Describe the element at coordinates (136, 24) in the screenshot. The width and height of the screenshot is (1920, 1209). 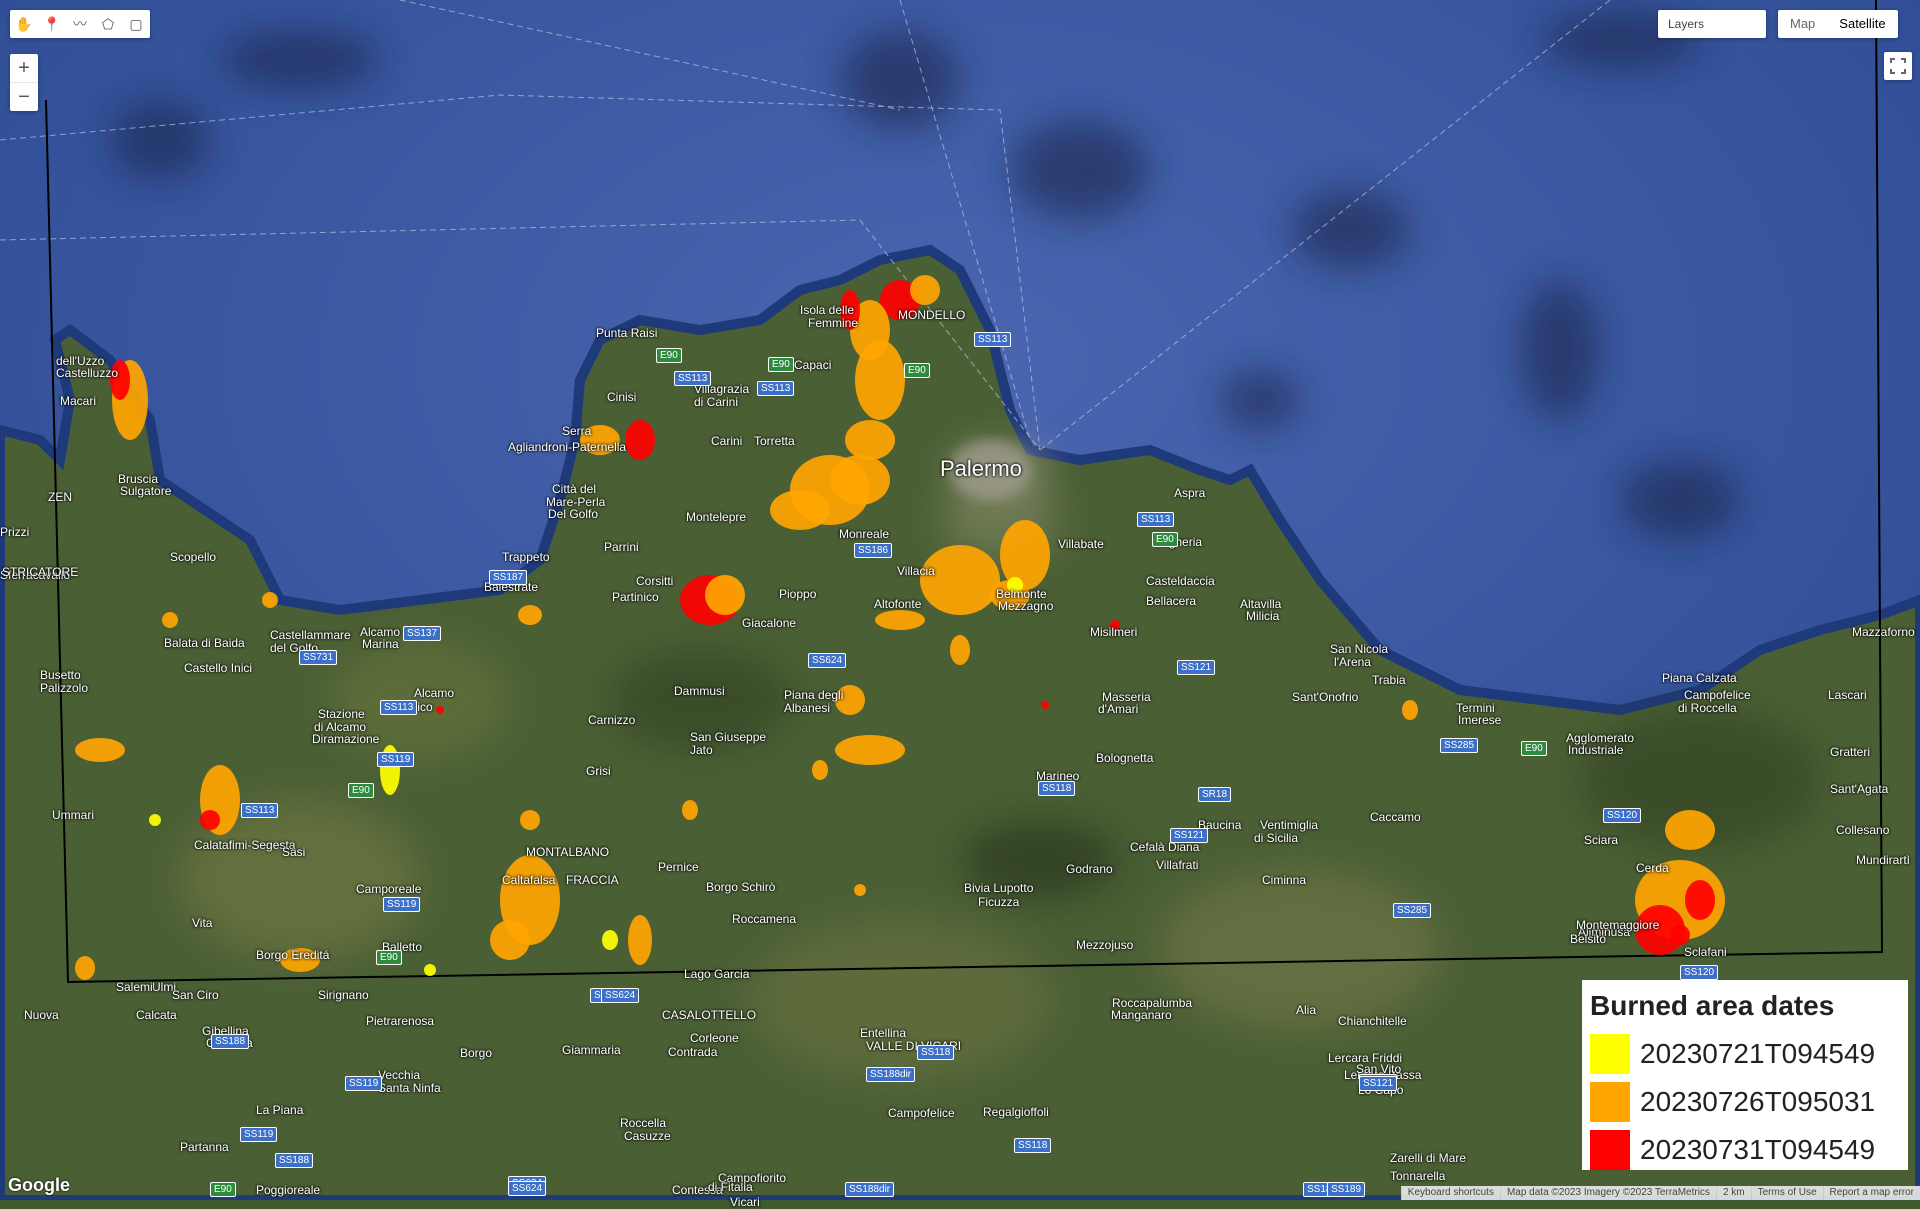
I see `rectangle-icon: ▢` at that location.